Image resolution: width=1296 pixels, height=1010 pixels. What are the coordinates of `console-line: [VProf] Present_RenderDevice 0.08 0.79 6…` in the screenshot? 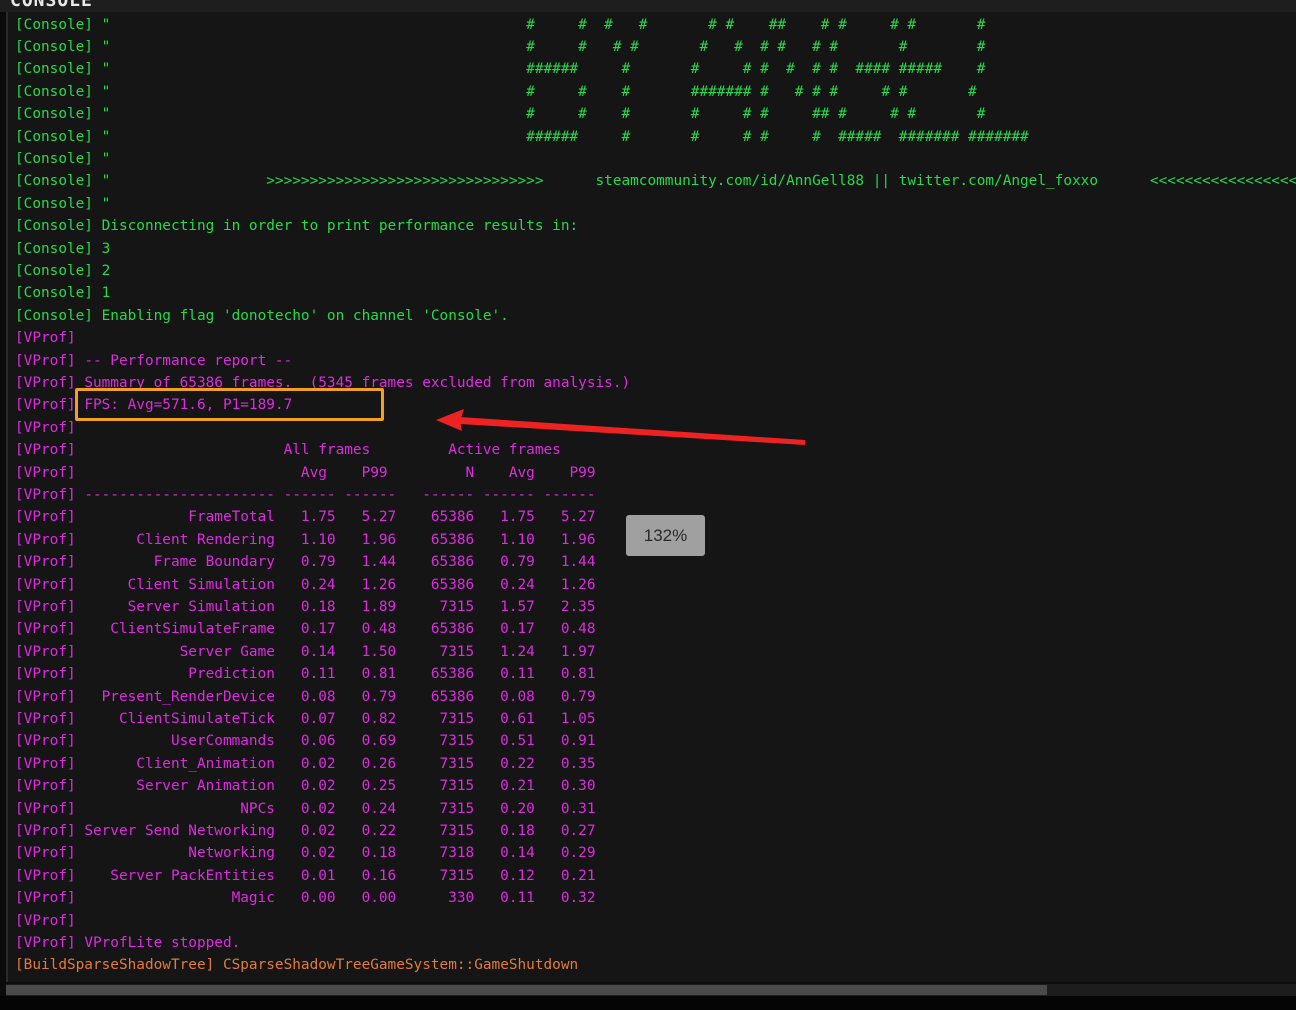 It's located at (305, 697).